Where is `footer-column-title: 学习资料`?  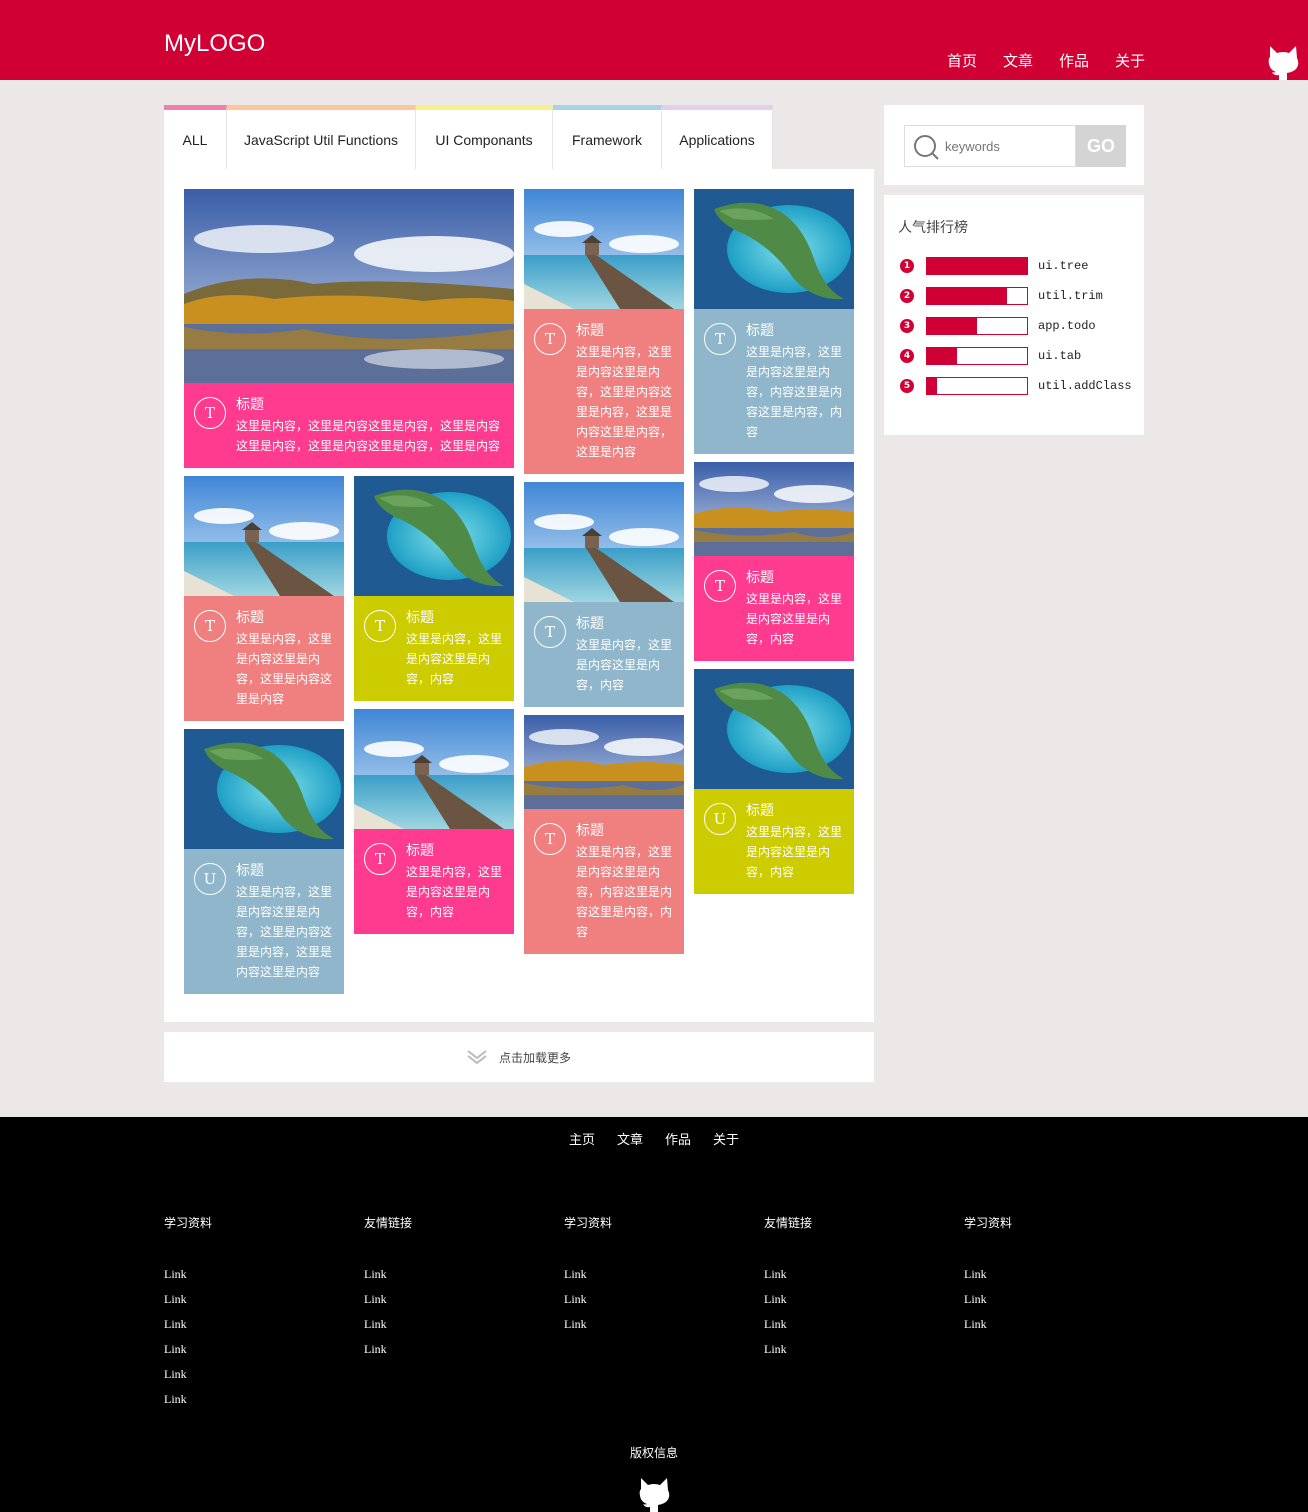
footer-column-title: 学习资料 is located at coordinates (988, 1223).